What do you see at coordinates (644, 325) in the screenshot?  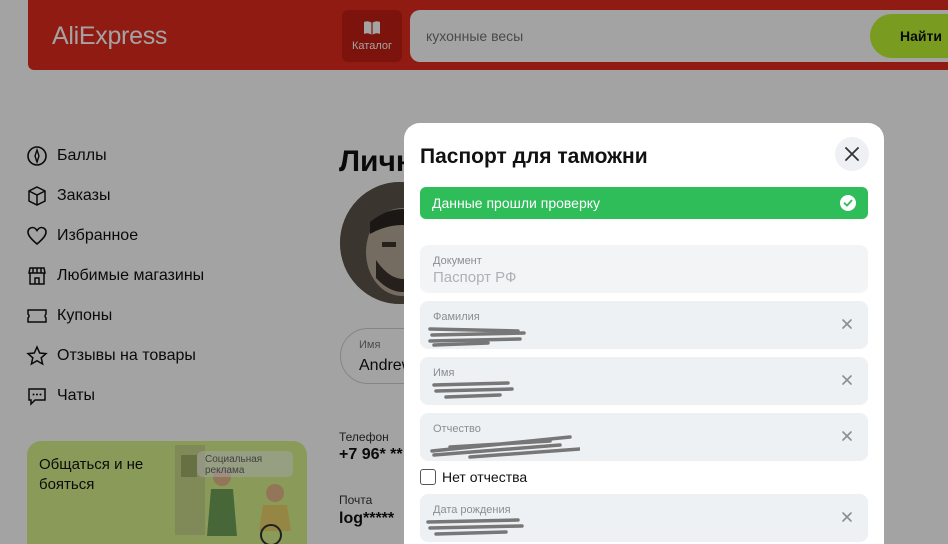 I see `surname-field: Фамилия` at bounding box center [644, 325].